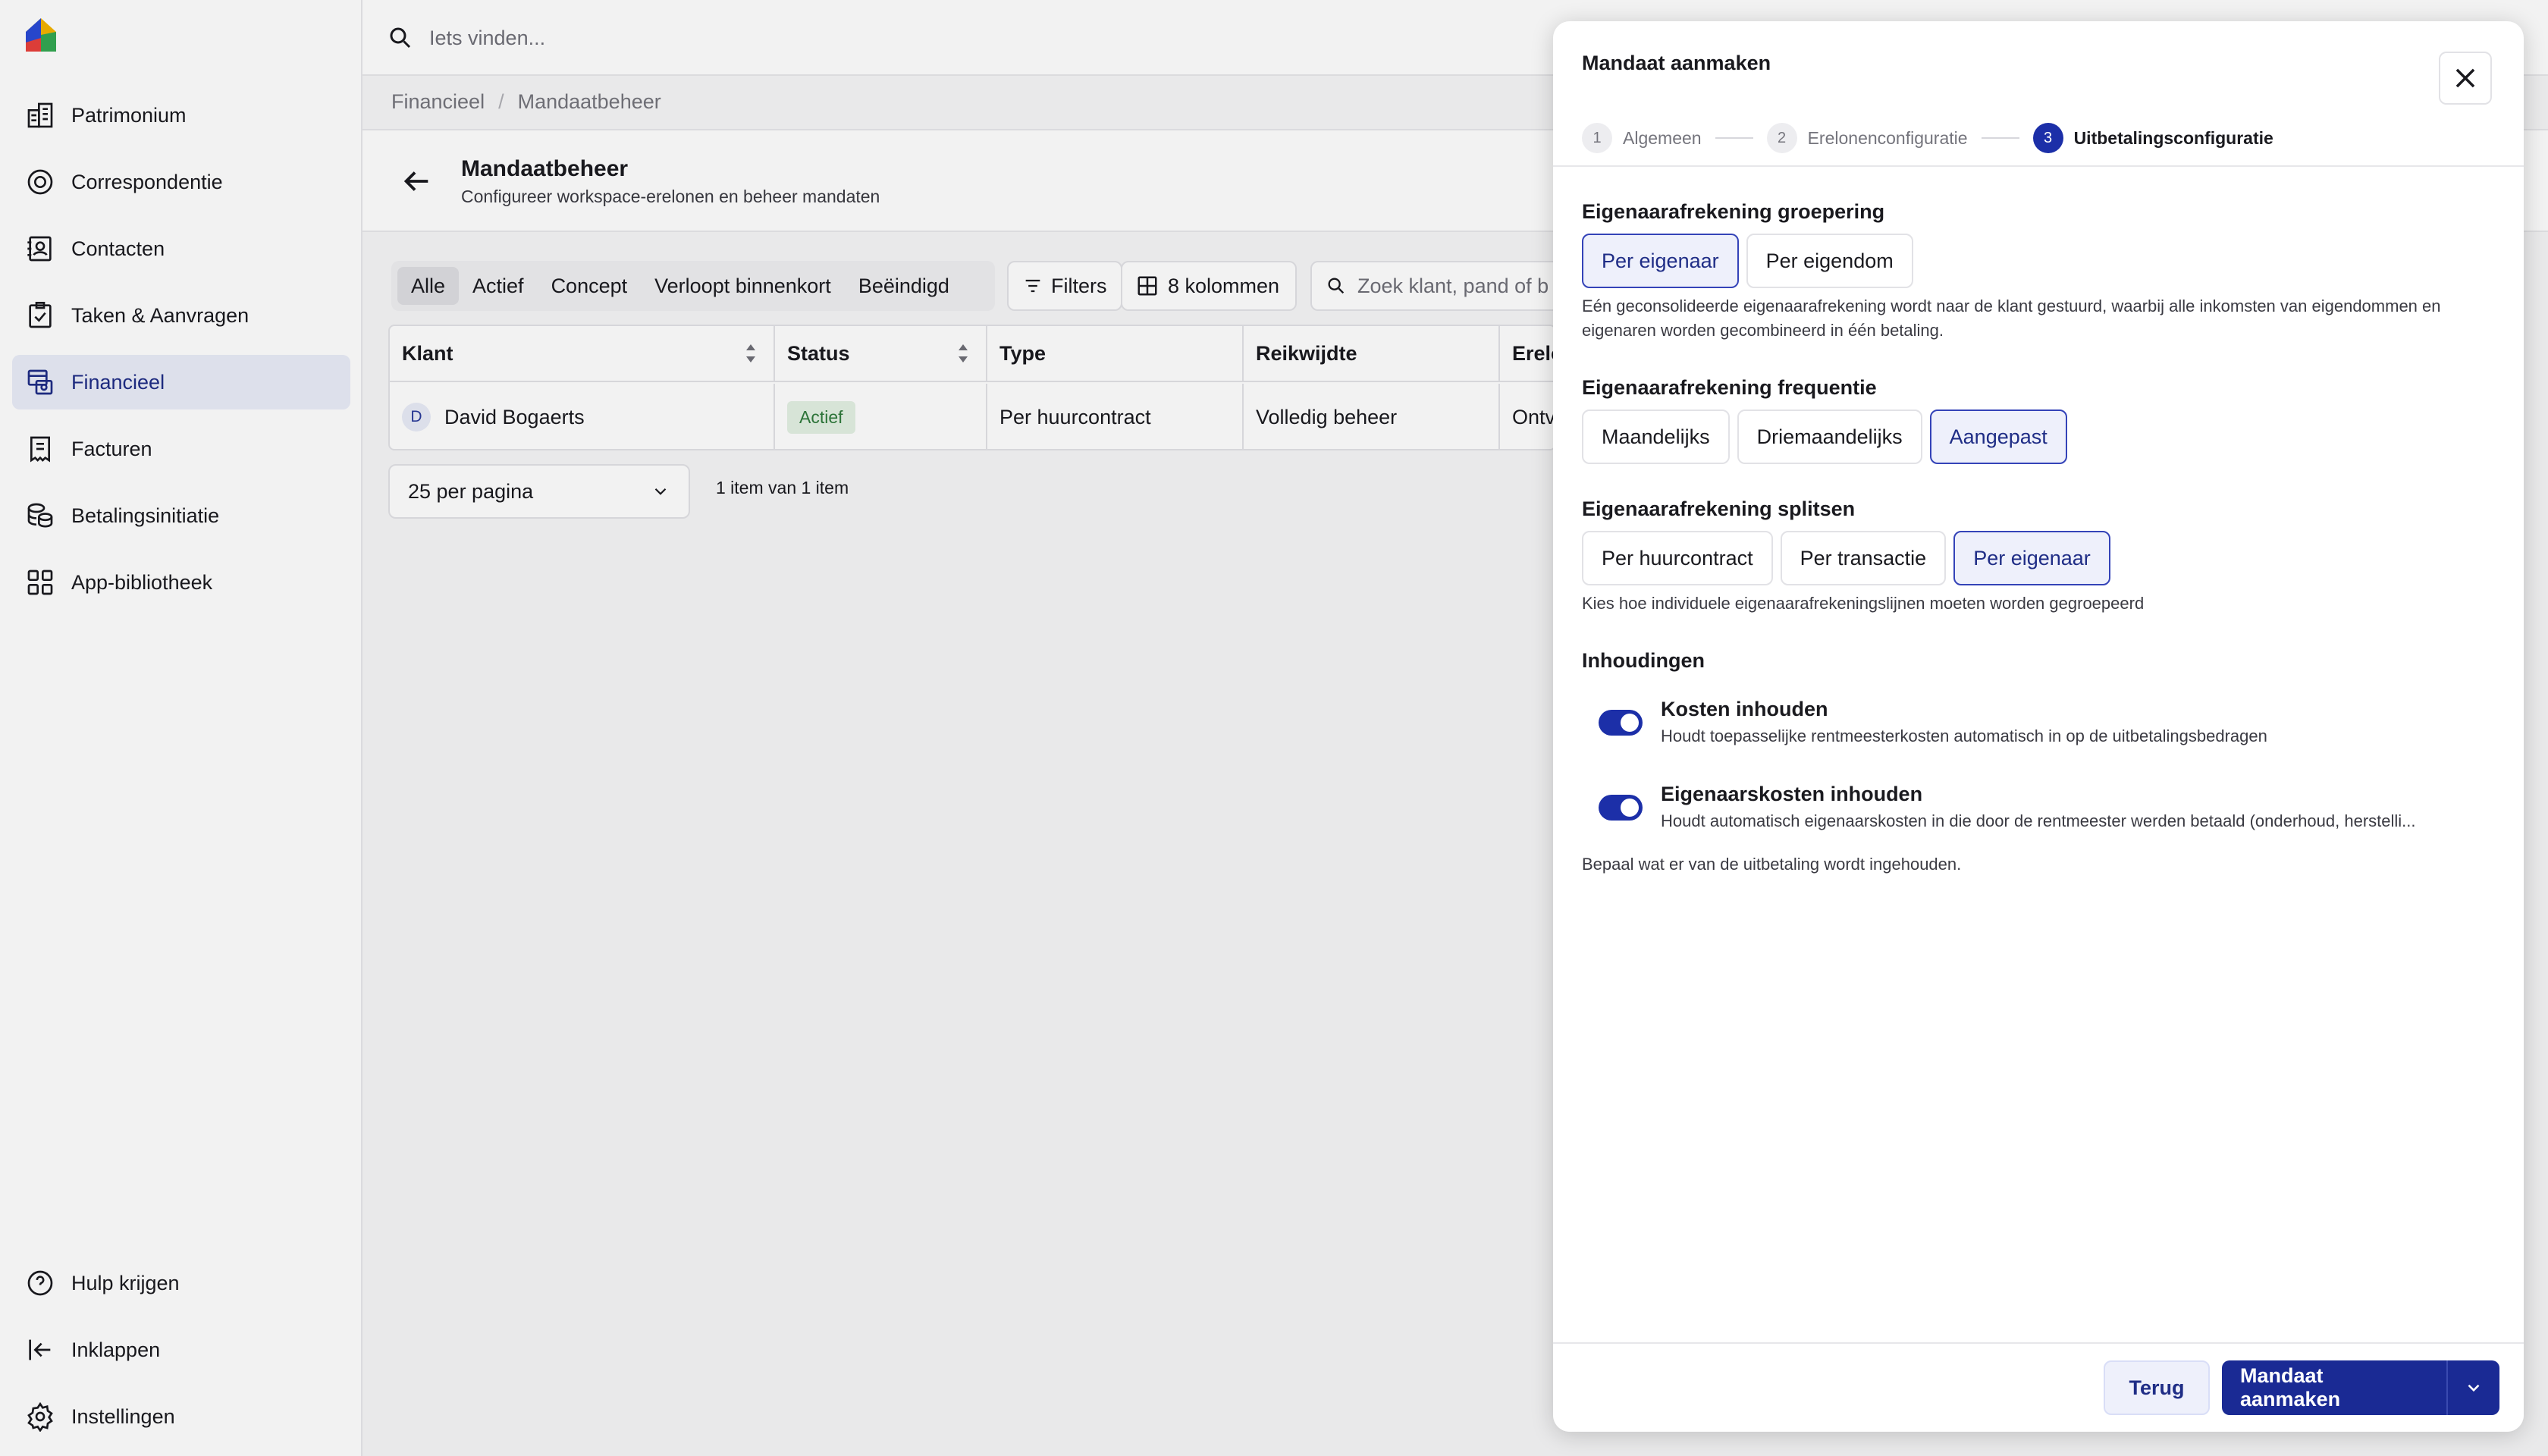  Describe the element at coordinates (1733, 211) in the screenshot. I see `grouping-title: Eigenaarafrekening groepering` at that location.